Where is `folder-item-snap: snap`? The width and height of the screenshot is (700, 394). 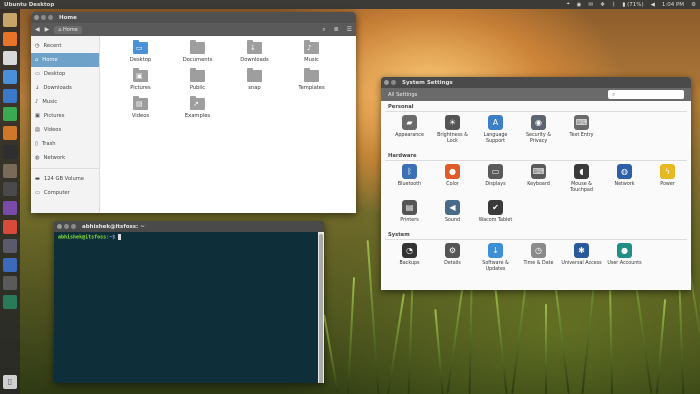
folder-item-snap: snap is located at coordinates (254, 82).